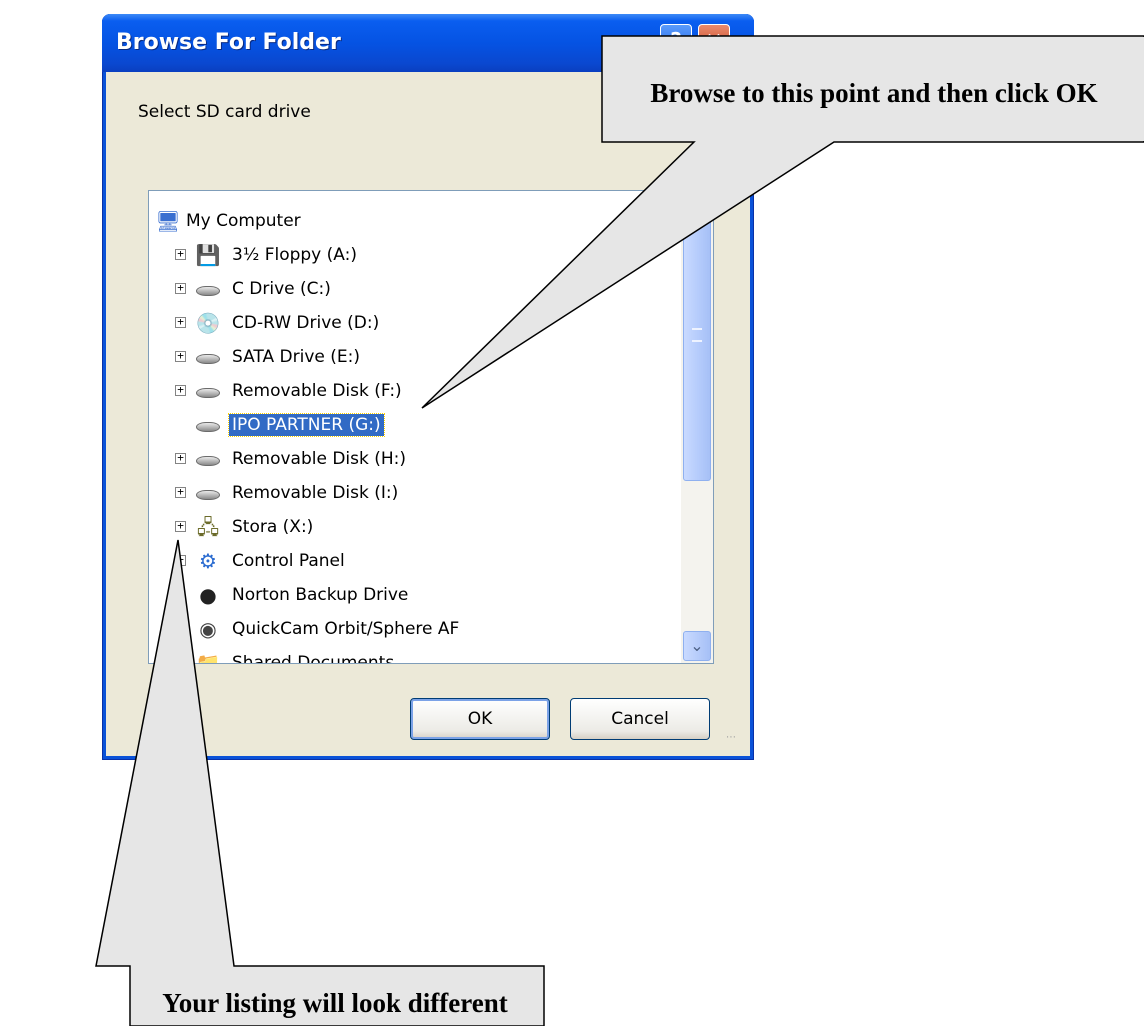 Image resolution: width=1144 pixels, height=1026 pixels. I want to click on tree-item-label: C Drive (C:), so click(281, 289).